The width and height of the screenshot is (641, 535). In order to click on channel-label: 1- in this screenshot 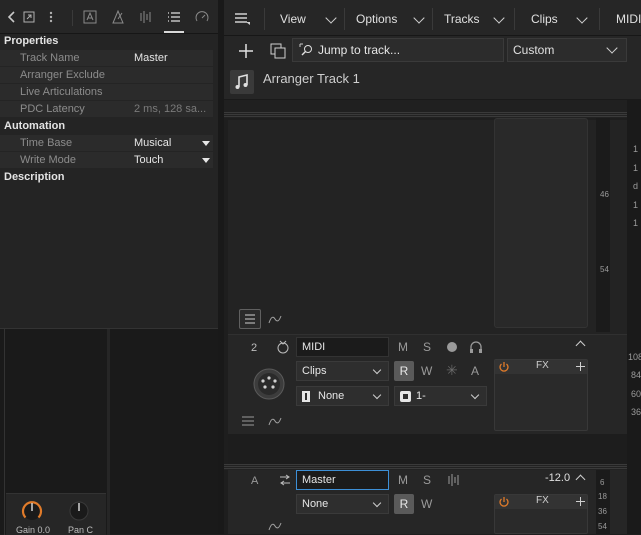, I will do `click(421, 396)`.